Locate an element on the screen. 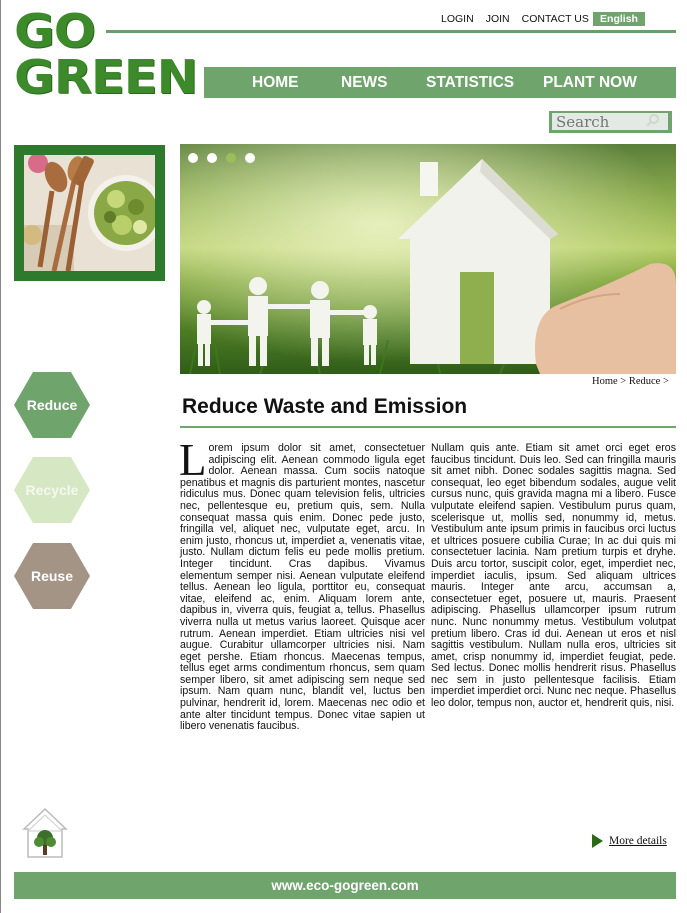 This screenshot has height=913, width=687. nav-plant-now: PLANT NOW is located at coordinates (590, 83).